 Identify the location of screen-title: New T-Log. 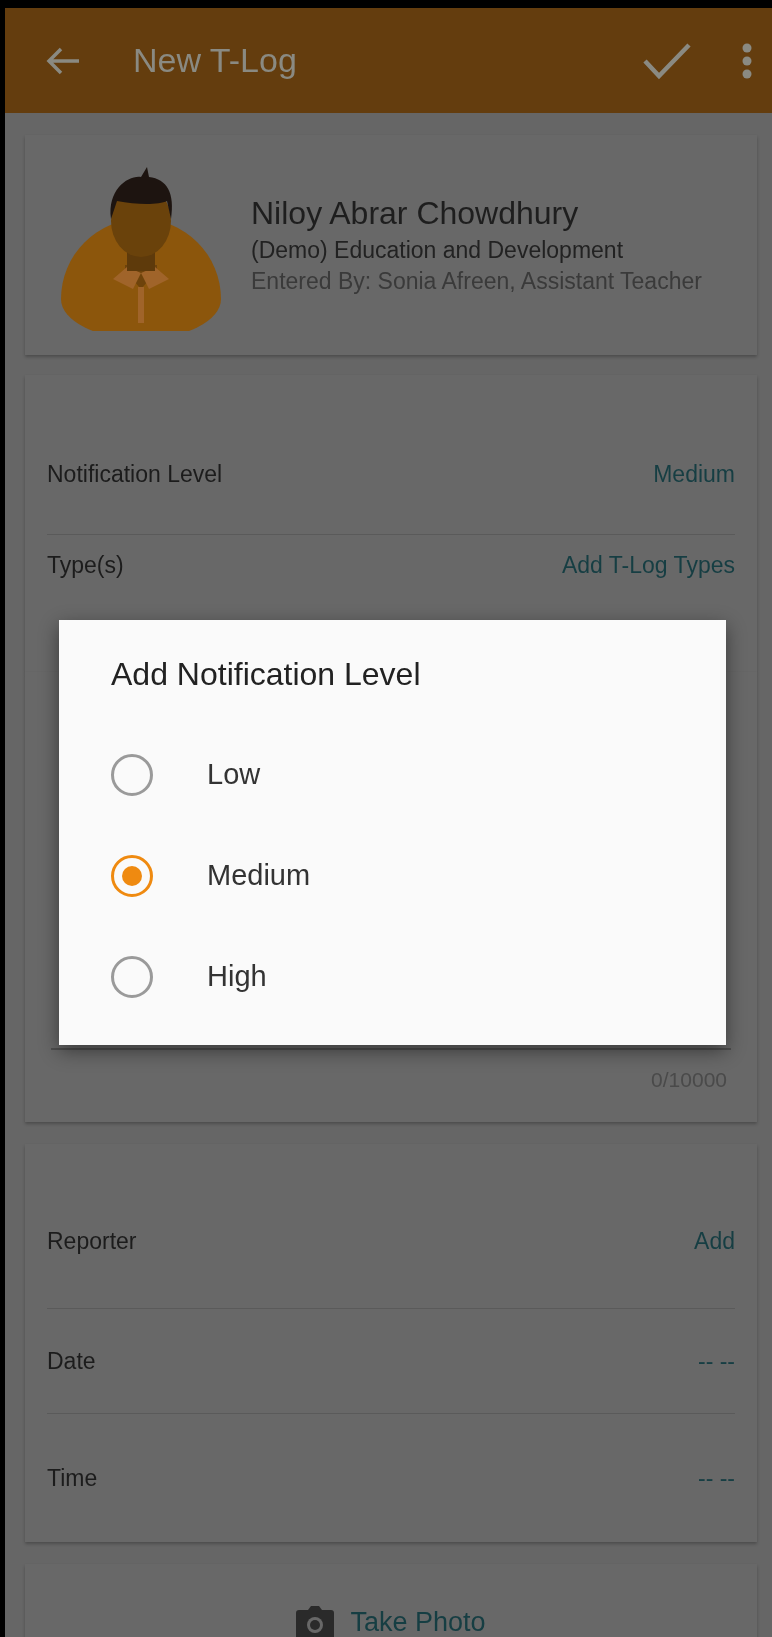
(215, 60).